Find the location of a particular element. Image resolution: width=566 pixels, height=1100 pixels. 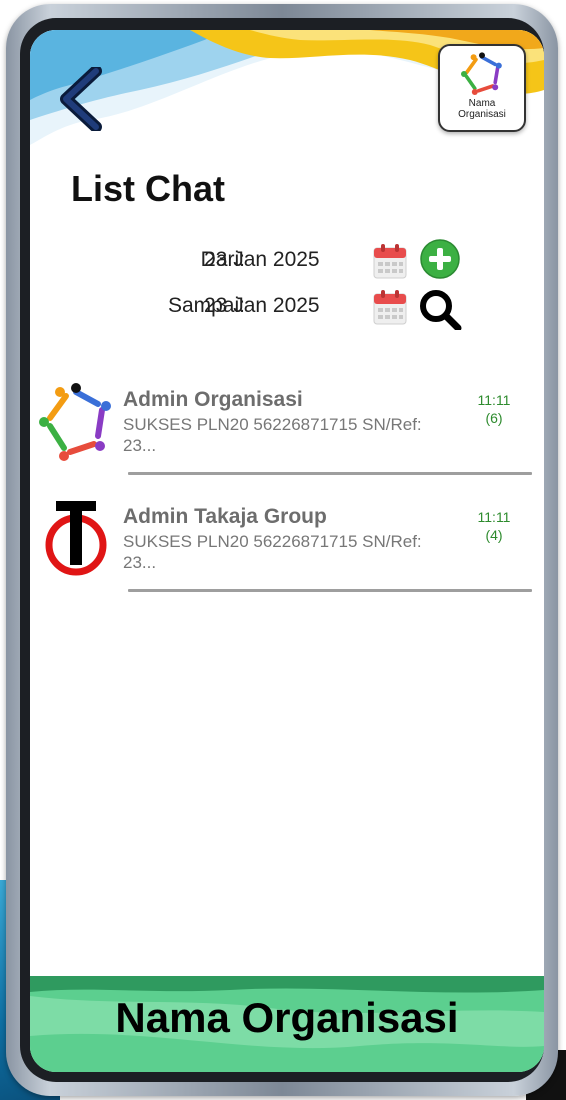

date-to-row: Sampai: 23 Jan 2025 is located at coordinates (290, 309).